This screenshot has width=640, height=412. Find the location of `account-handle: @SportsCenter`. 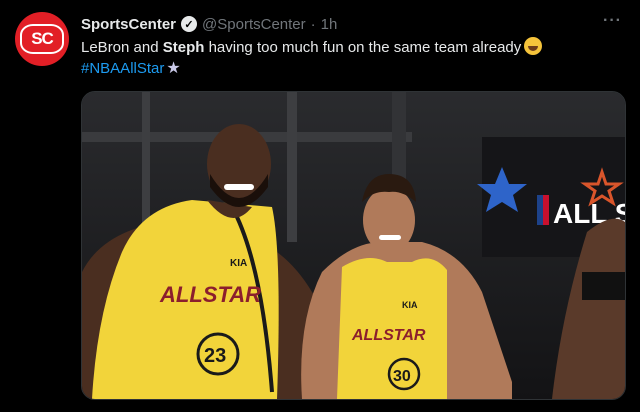

account-handle: @SportsCenter is located at coordinates (254, 24).